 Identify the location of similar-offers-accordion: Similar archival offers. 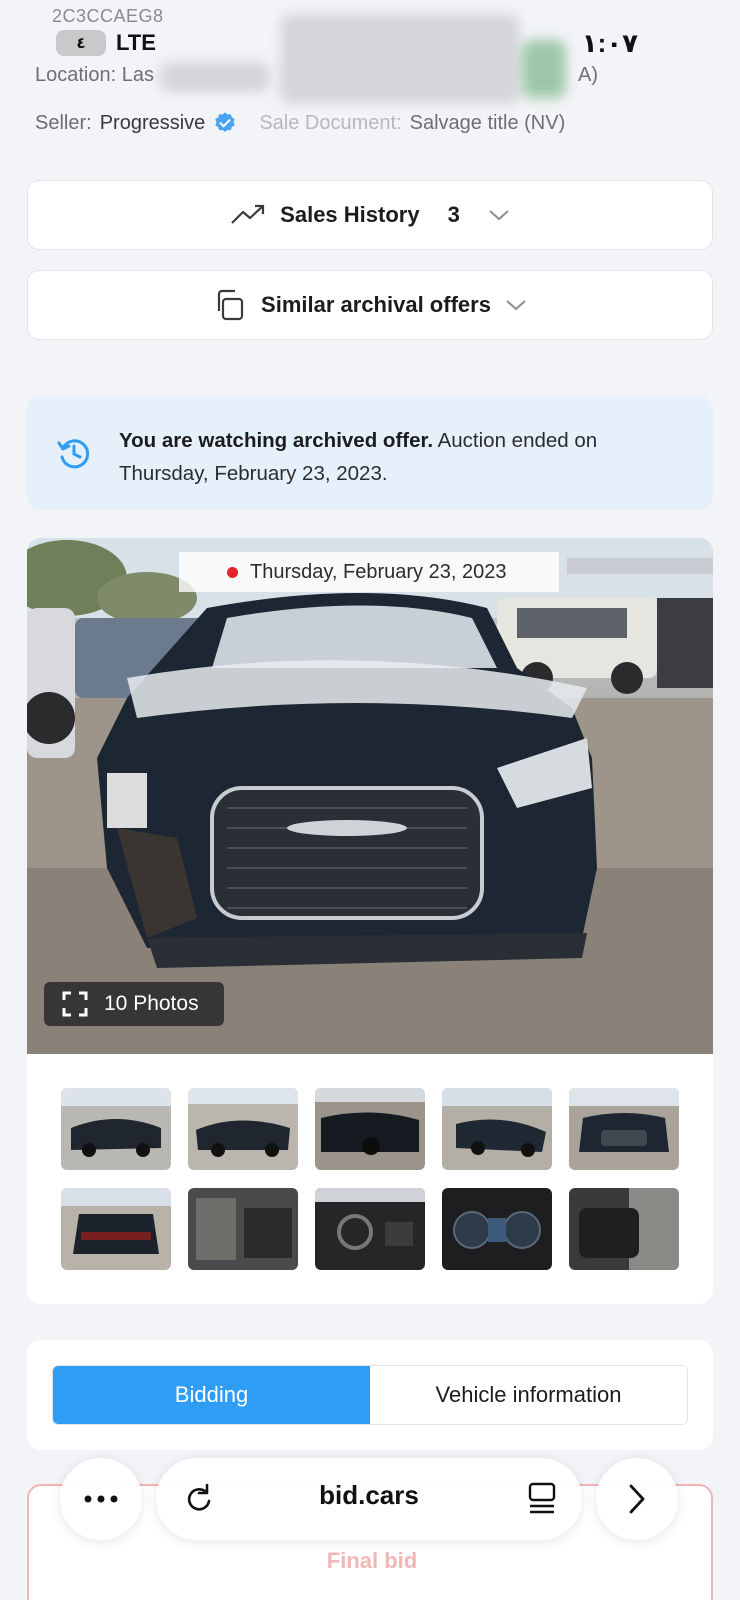
(370, 305).